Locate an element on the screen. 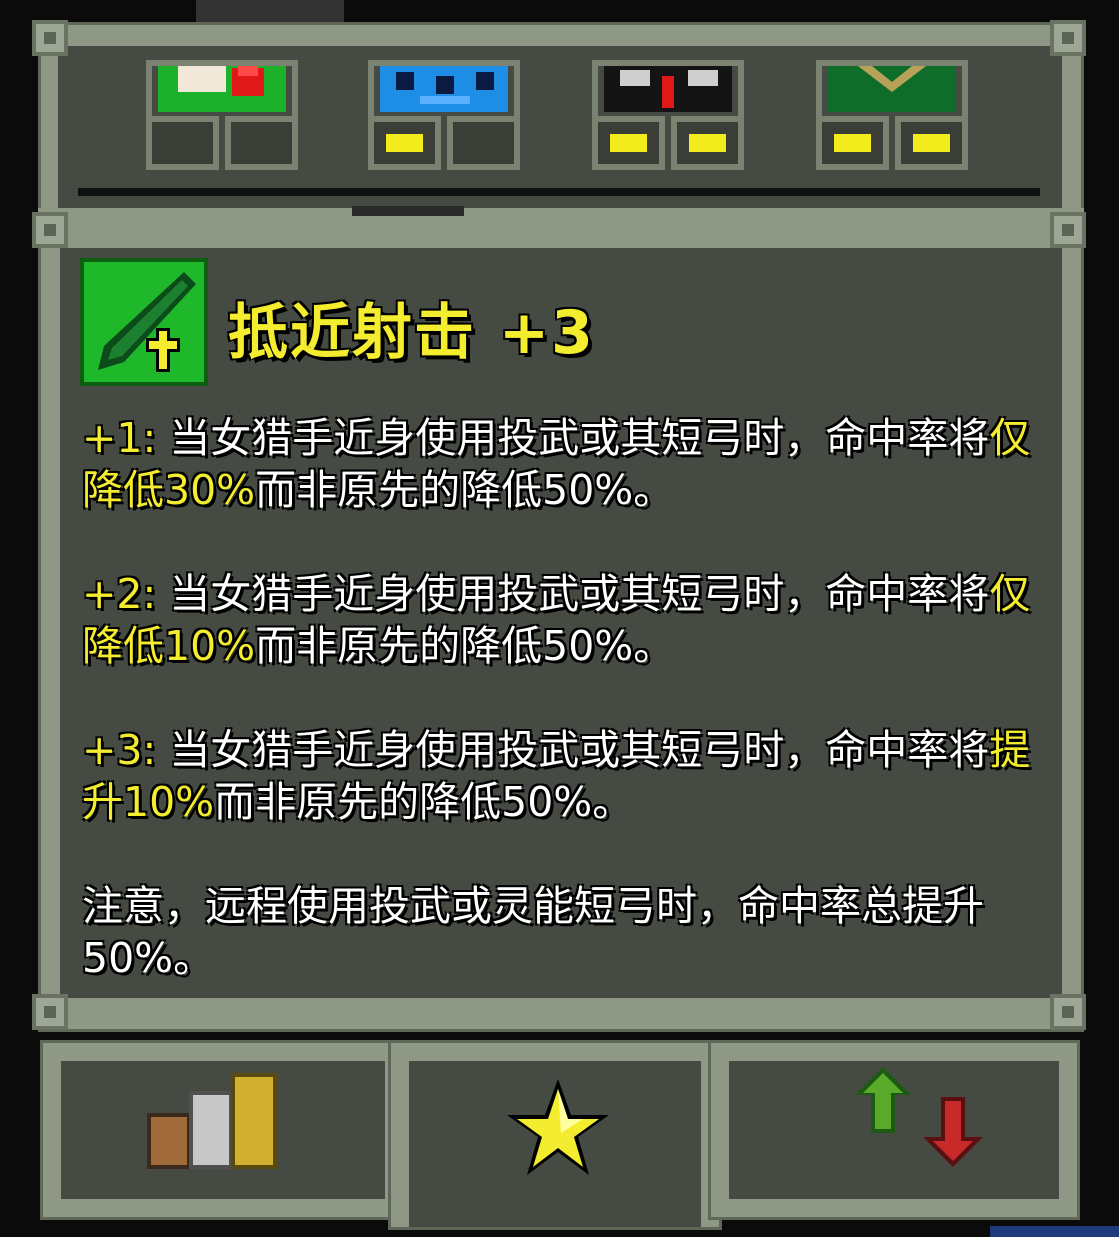 The width and height of the screenshot is (1119, 1237). stats-bars-icon is located at coordinates (212, 1121).